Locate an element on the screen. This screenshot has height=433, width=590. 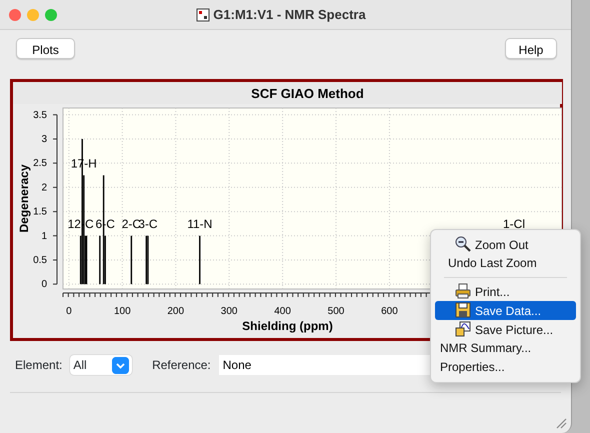
document-icon is located at coordinates (203, 15).